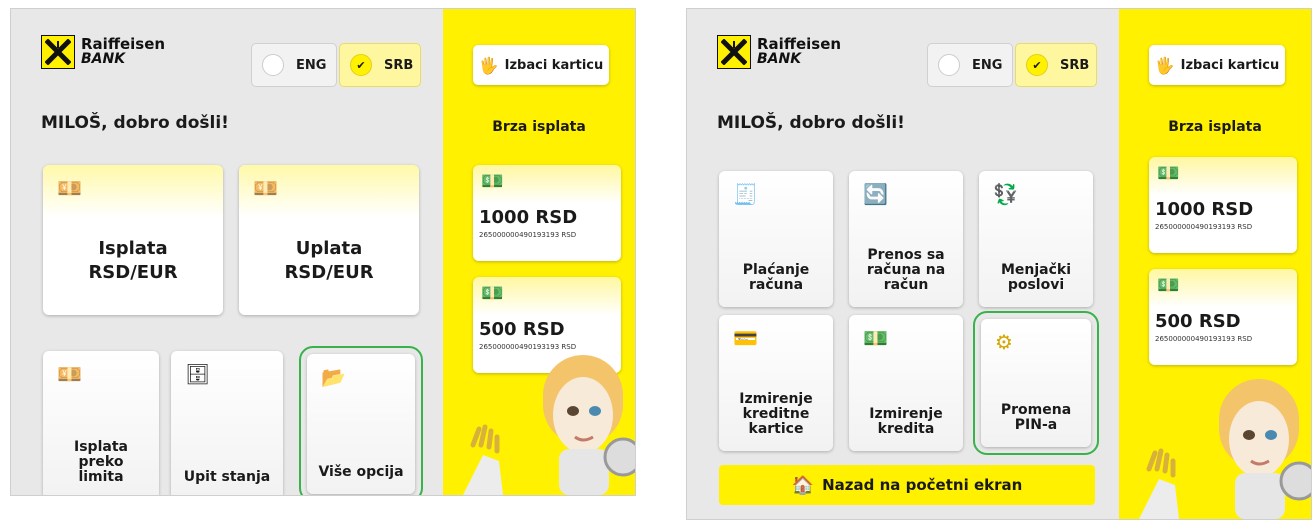 The height and width of the screenshot is (520, 1316). Describe the element at coordinates (922, 485) in the screenshot. I see `home-button-label: Nazad na početni ekran` at that location.